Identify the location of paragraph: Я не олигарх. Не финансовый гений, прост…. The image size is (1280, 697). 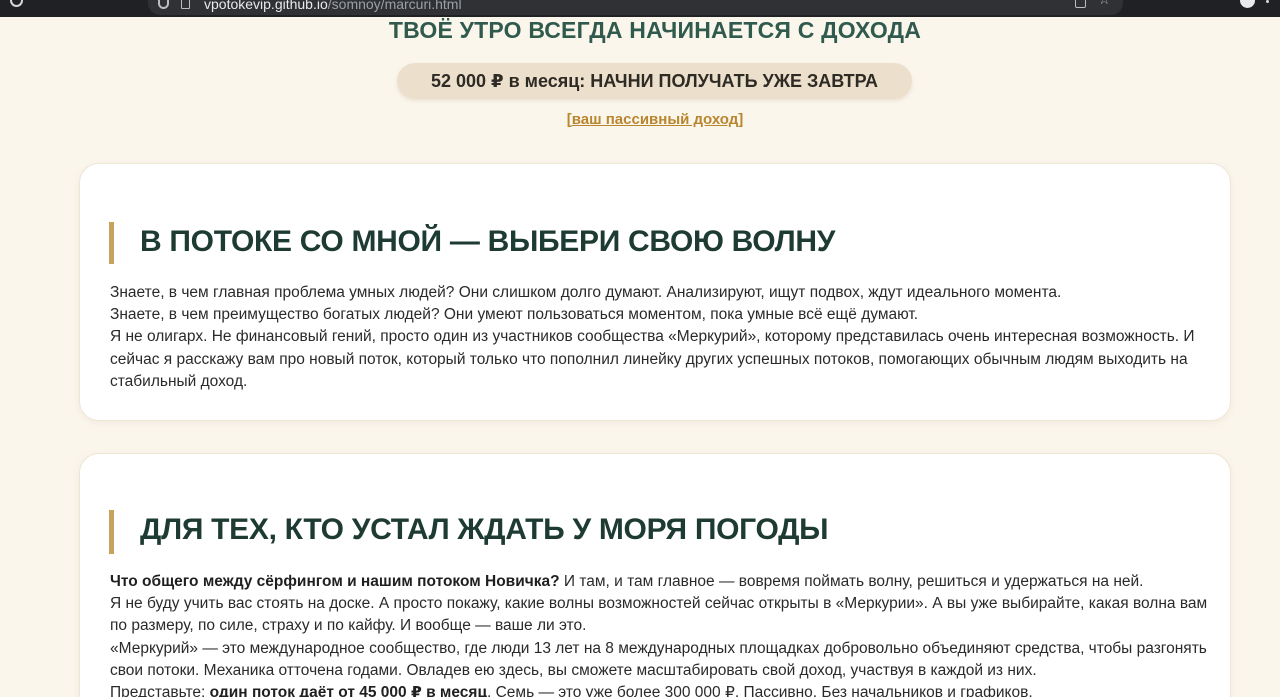
(652, 359).